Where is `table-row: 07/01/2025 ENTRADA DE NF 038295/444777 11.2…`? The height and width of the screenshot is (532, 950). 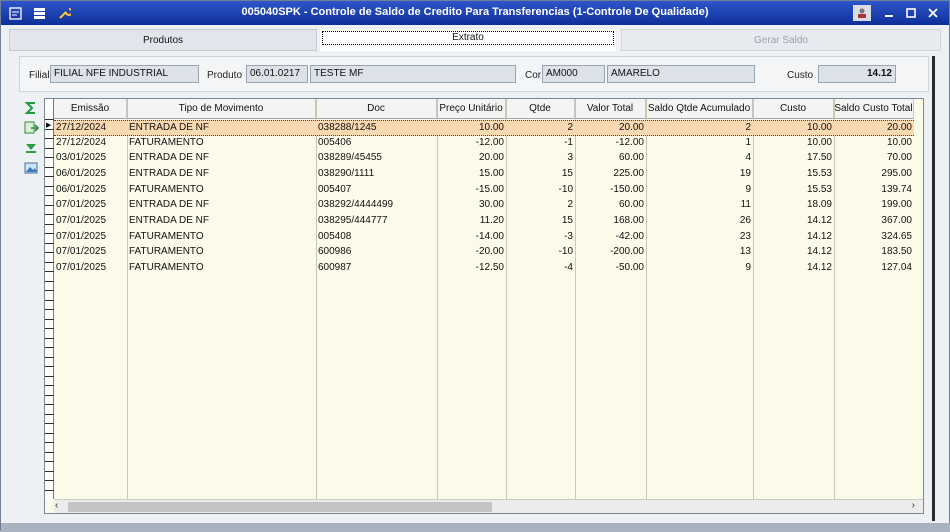 table-row: 07/01/2025 ENTRADA DE NF 038295/444777 11.2… is located at coordinates (484, 222).